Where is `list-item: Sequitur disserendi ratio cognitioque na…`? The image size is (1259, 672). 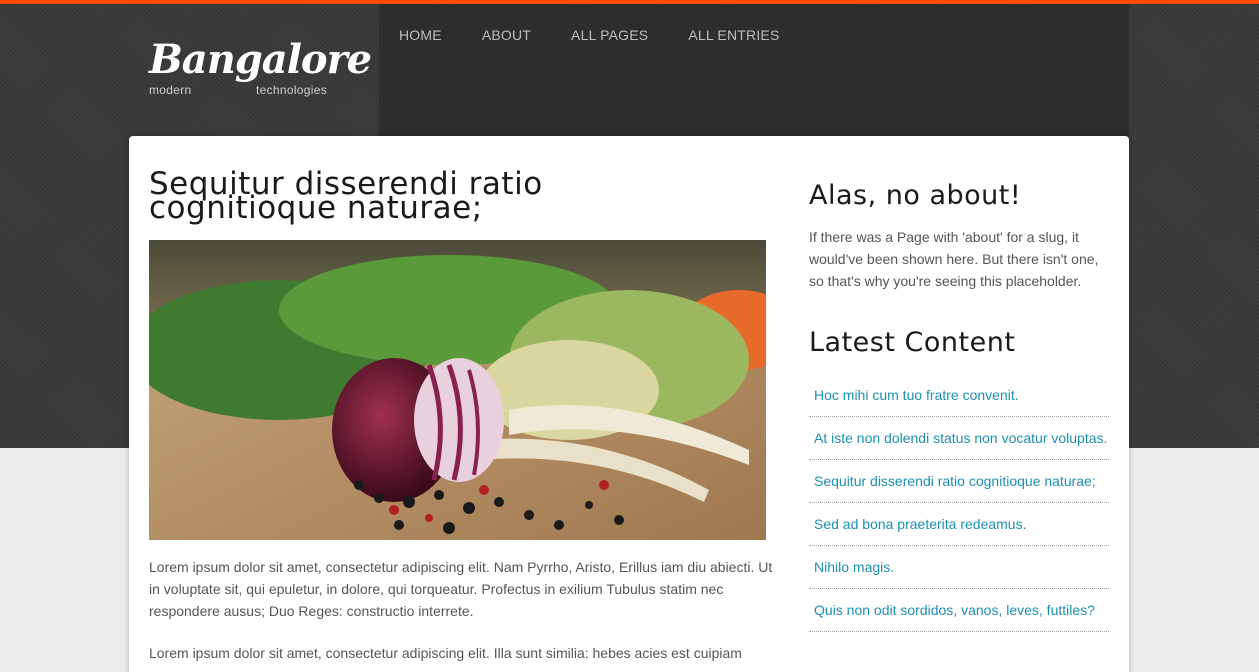 list-item: Sequitur disserendi ratio cognitioque na… is located at coordinates (959, 486).